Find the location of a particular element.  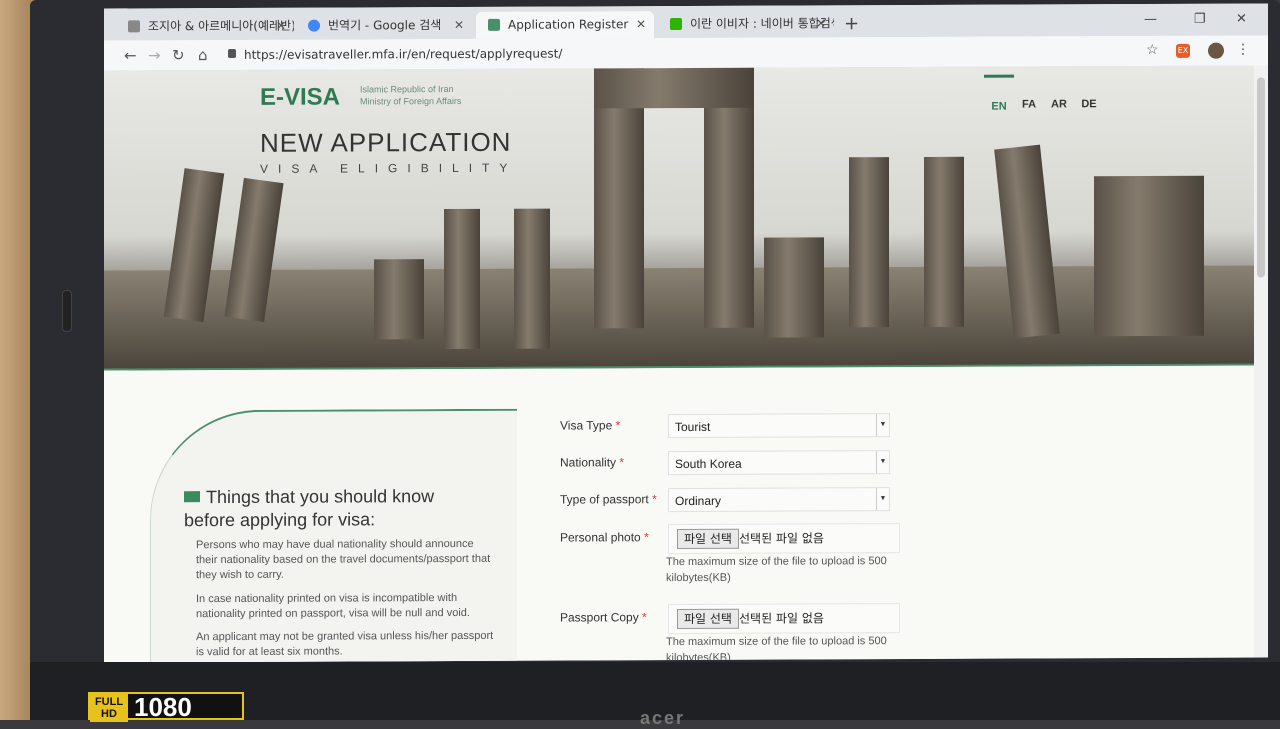

label-text: Passport Copy is located at coordinates (599, 617).